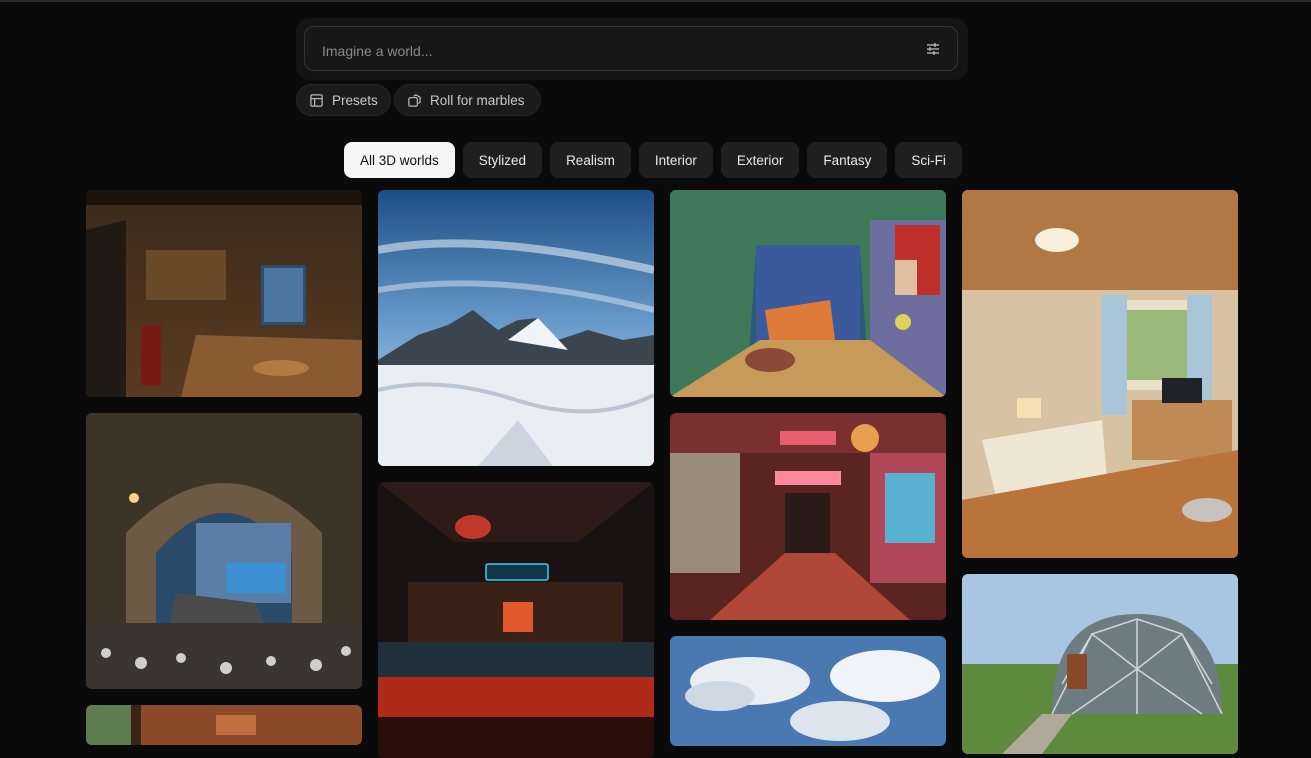 This screenshot has width=1311, height=758. Describe the element at coordinates (847, 160) in the screenshot. I see `tab-fantasy: Fantasy` at that location.